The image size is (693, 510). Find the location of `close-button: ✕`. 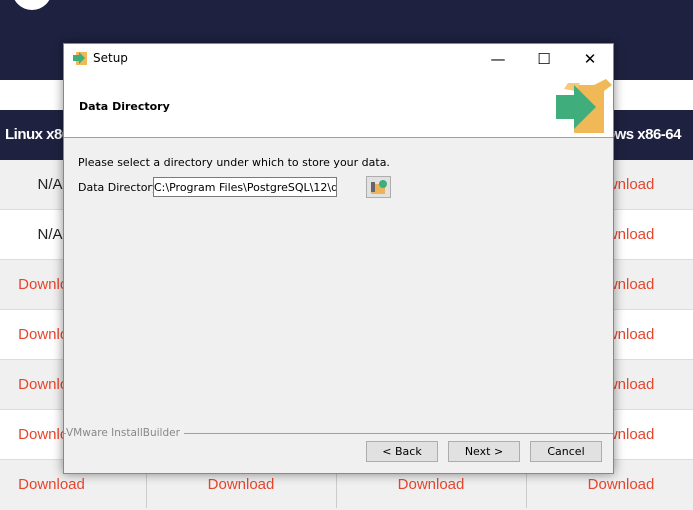

close-button: ✕ is located at coordinates (590, 58).